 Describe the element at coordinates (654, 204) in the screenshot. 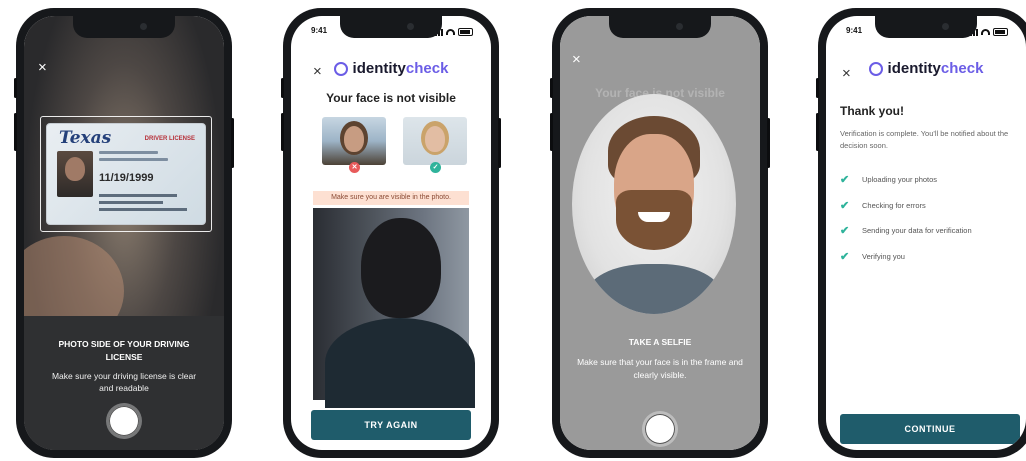

I see `face-frame` at that location.